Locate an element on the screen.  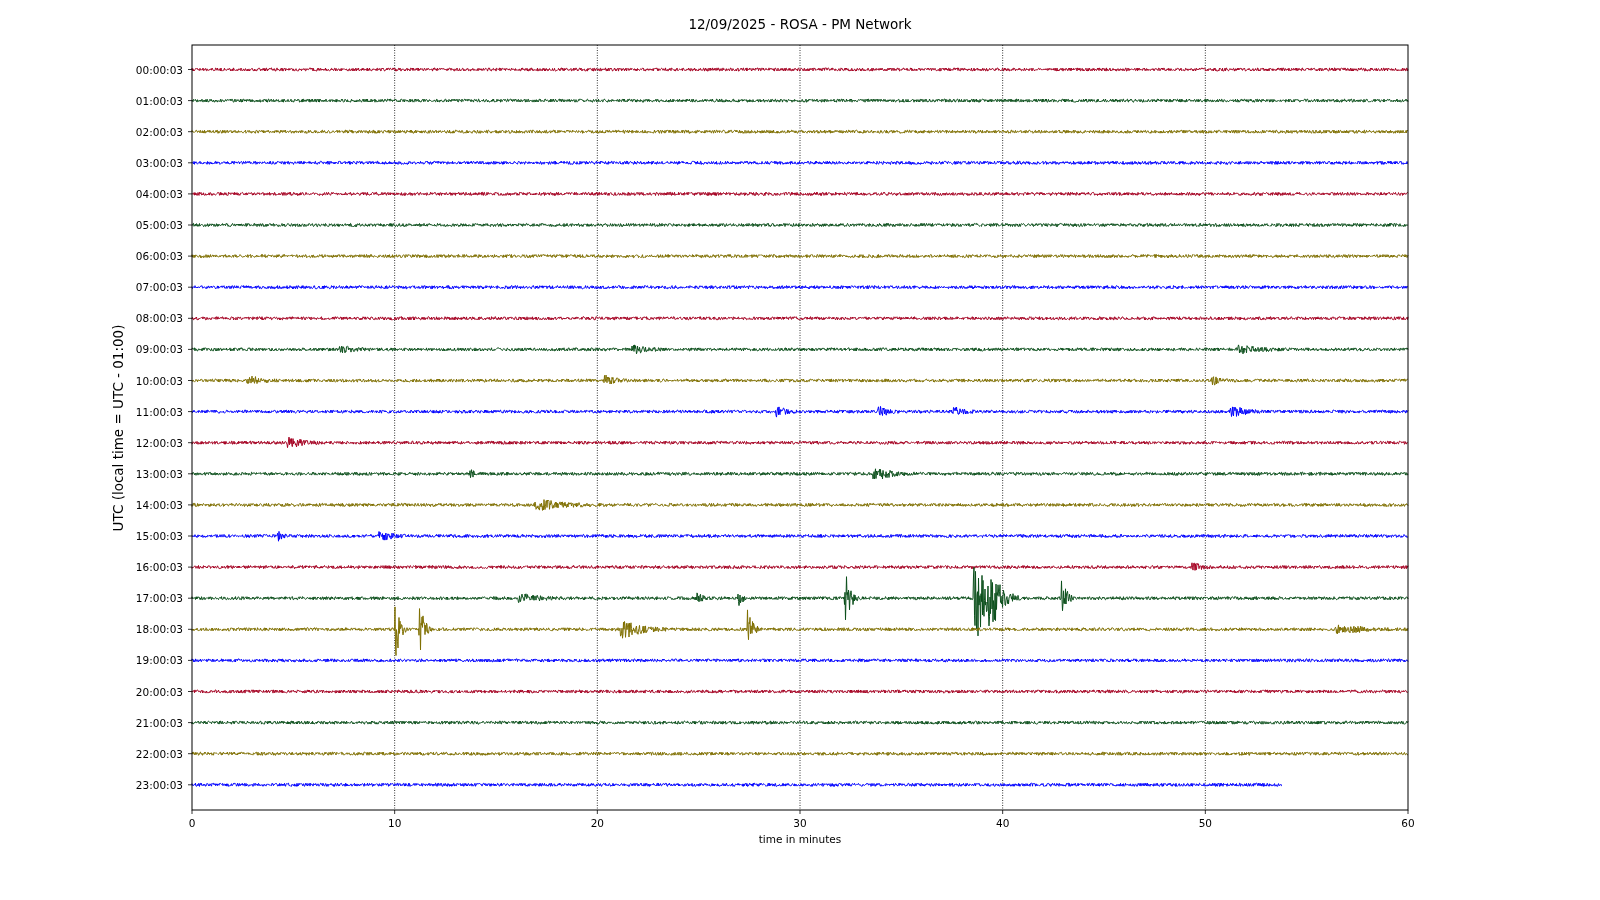
x-tick-label: 60 is located at coordinates (1408, 823).